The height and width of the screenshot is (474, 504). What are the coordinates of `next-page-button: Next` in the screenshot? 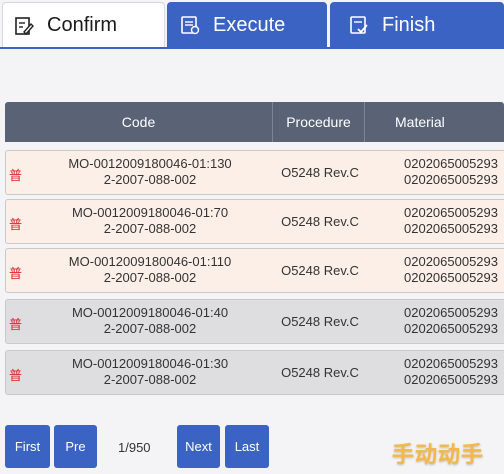 It's located at (198, 446).